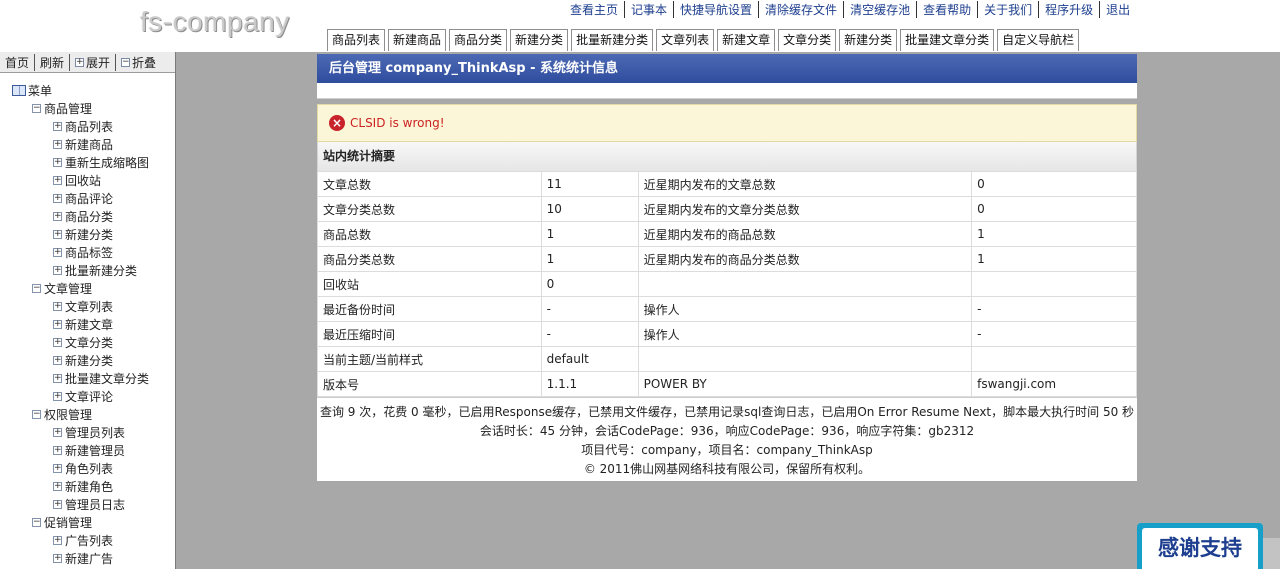 Image resolution: width=1280 pixels, height=569 pixels. I want to click on nav-tab: 商品列表, so click(356, 40).